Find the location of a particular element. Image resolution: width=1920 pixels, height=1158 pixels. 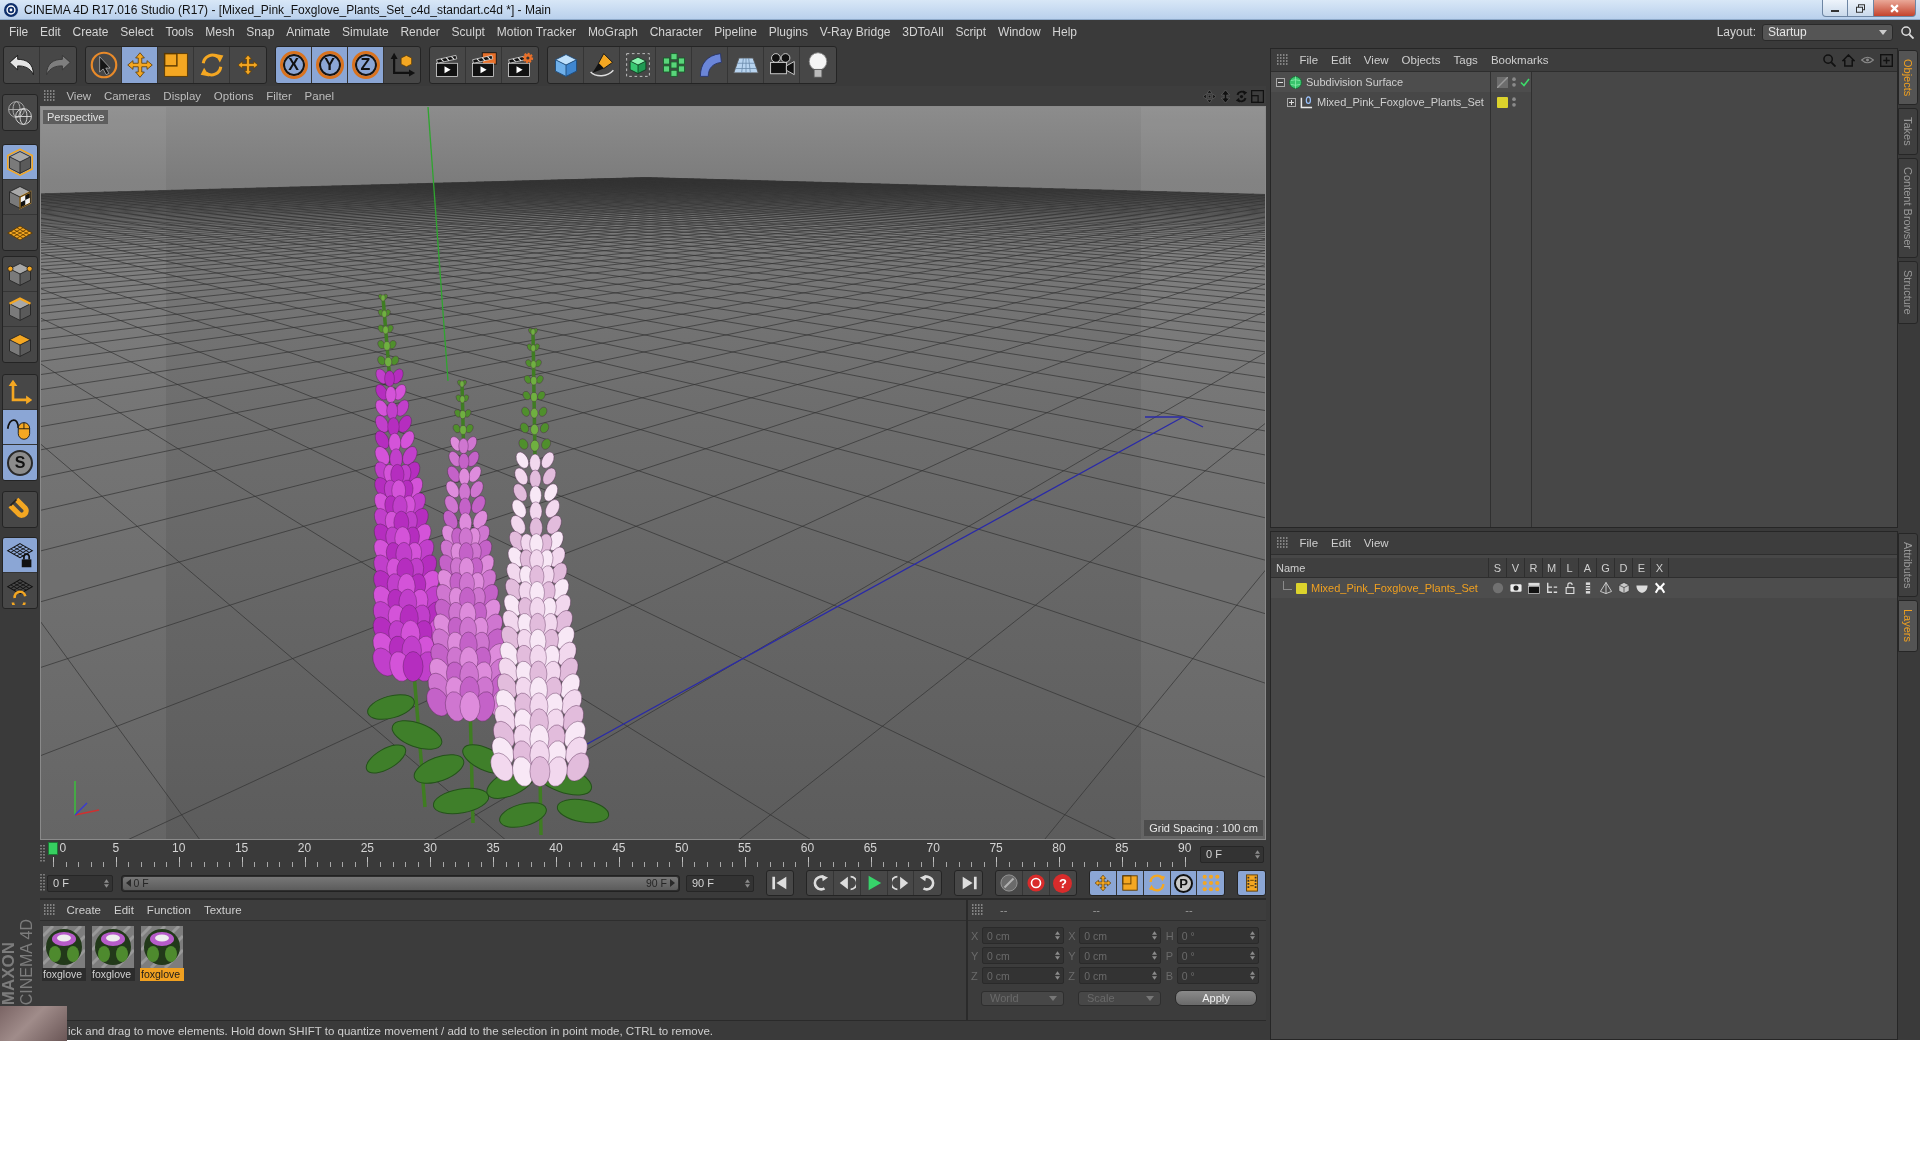

minus-box-icon is located at coordinates (1280, 82).